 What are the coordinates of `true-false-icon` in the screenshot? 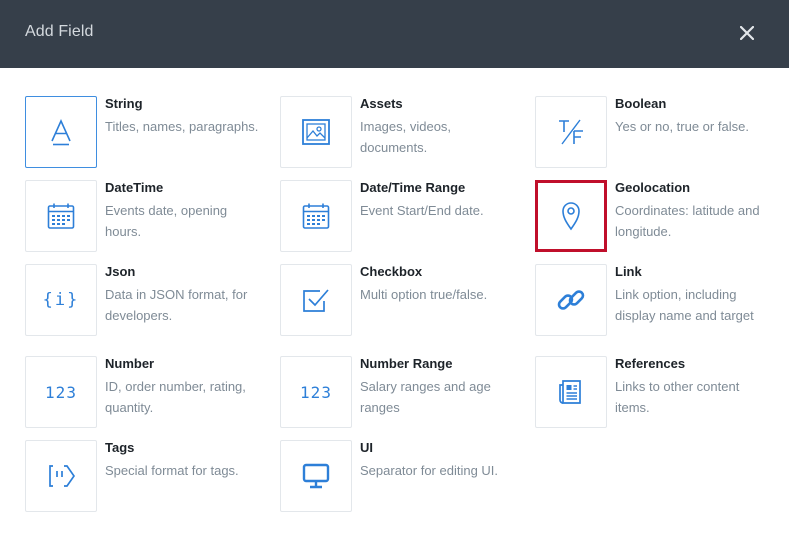 It's located at (571, 132).